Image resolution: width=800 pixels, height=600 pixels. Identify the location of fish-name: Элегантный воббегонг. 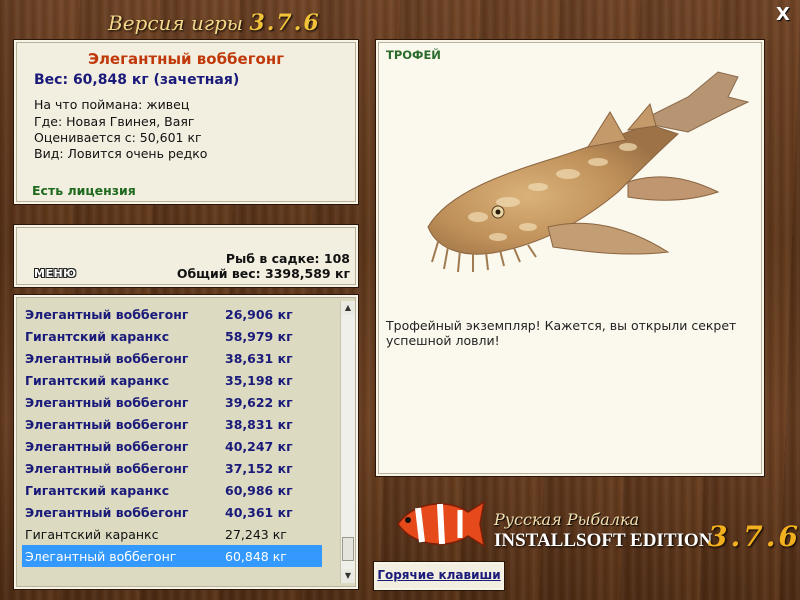
(186, 59).